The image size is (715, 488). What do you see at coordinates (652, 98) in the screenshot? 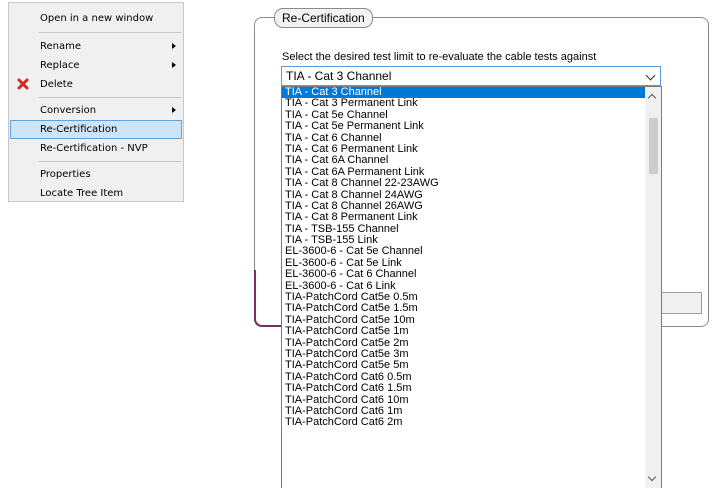
I see `scroll-up-icon` at bounding box center [652, 98].